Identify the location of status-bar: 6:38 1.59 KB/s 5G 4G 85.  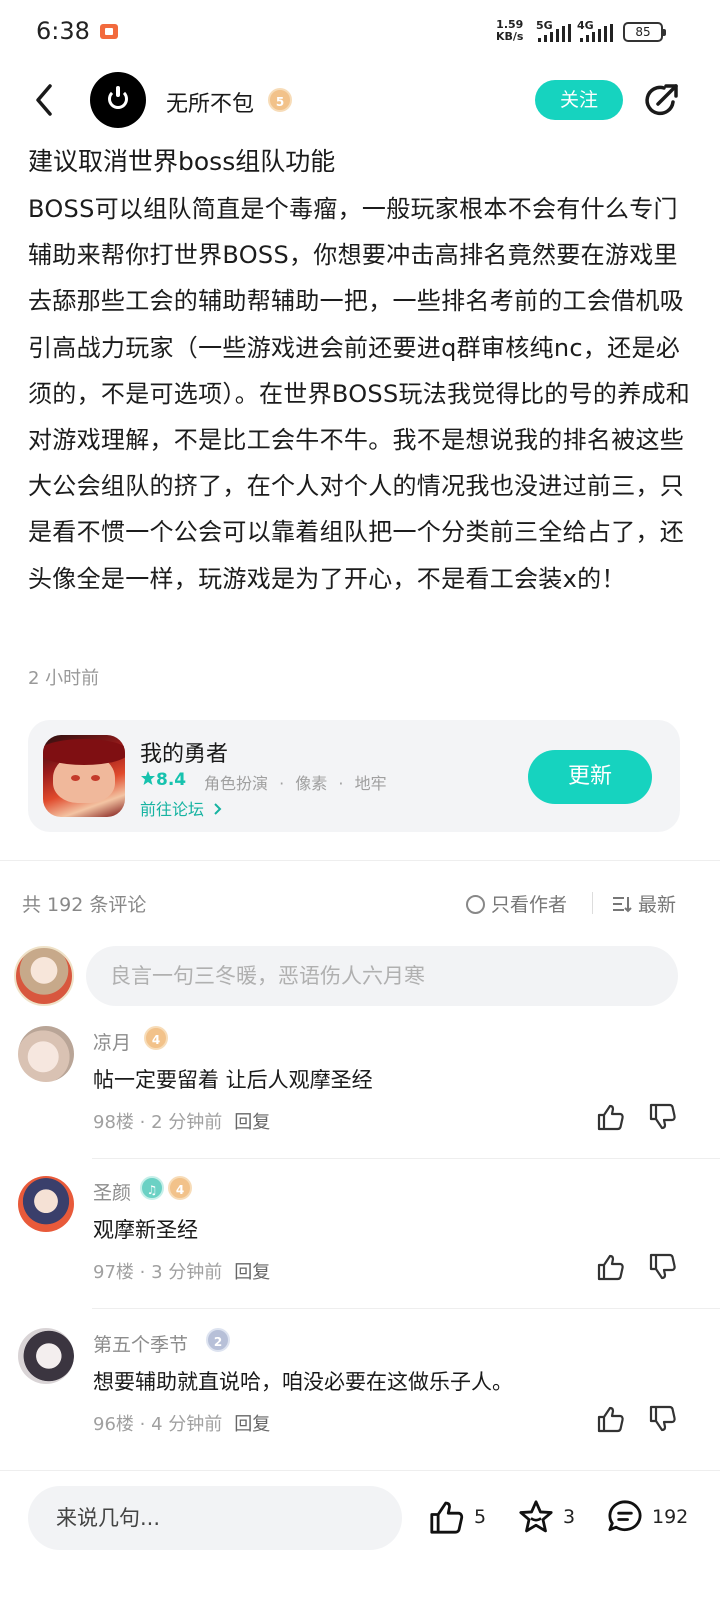
(360, 32).